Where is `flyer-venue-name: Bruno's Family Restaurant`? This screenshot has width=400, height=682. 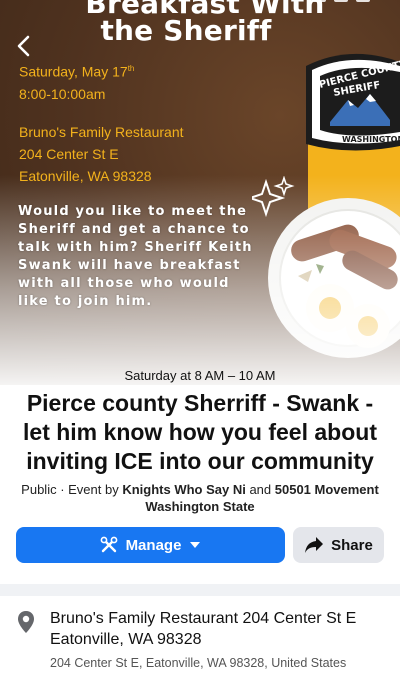
flyer-venue-name: Bruno's Family Restaurant is located at coordinates (101, 132).